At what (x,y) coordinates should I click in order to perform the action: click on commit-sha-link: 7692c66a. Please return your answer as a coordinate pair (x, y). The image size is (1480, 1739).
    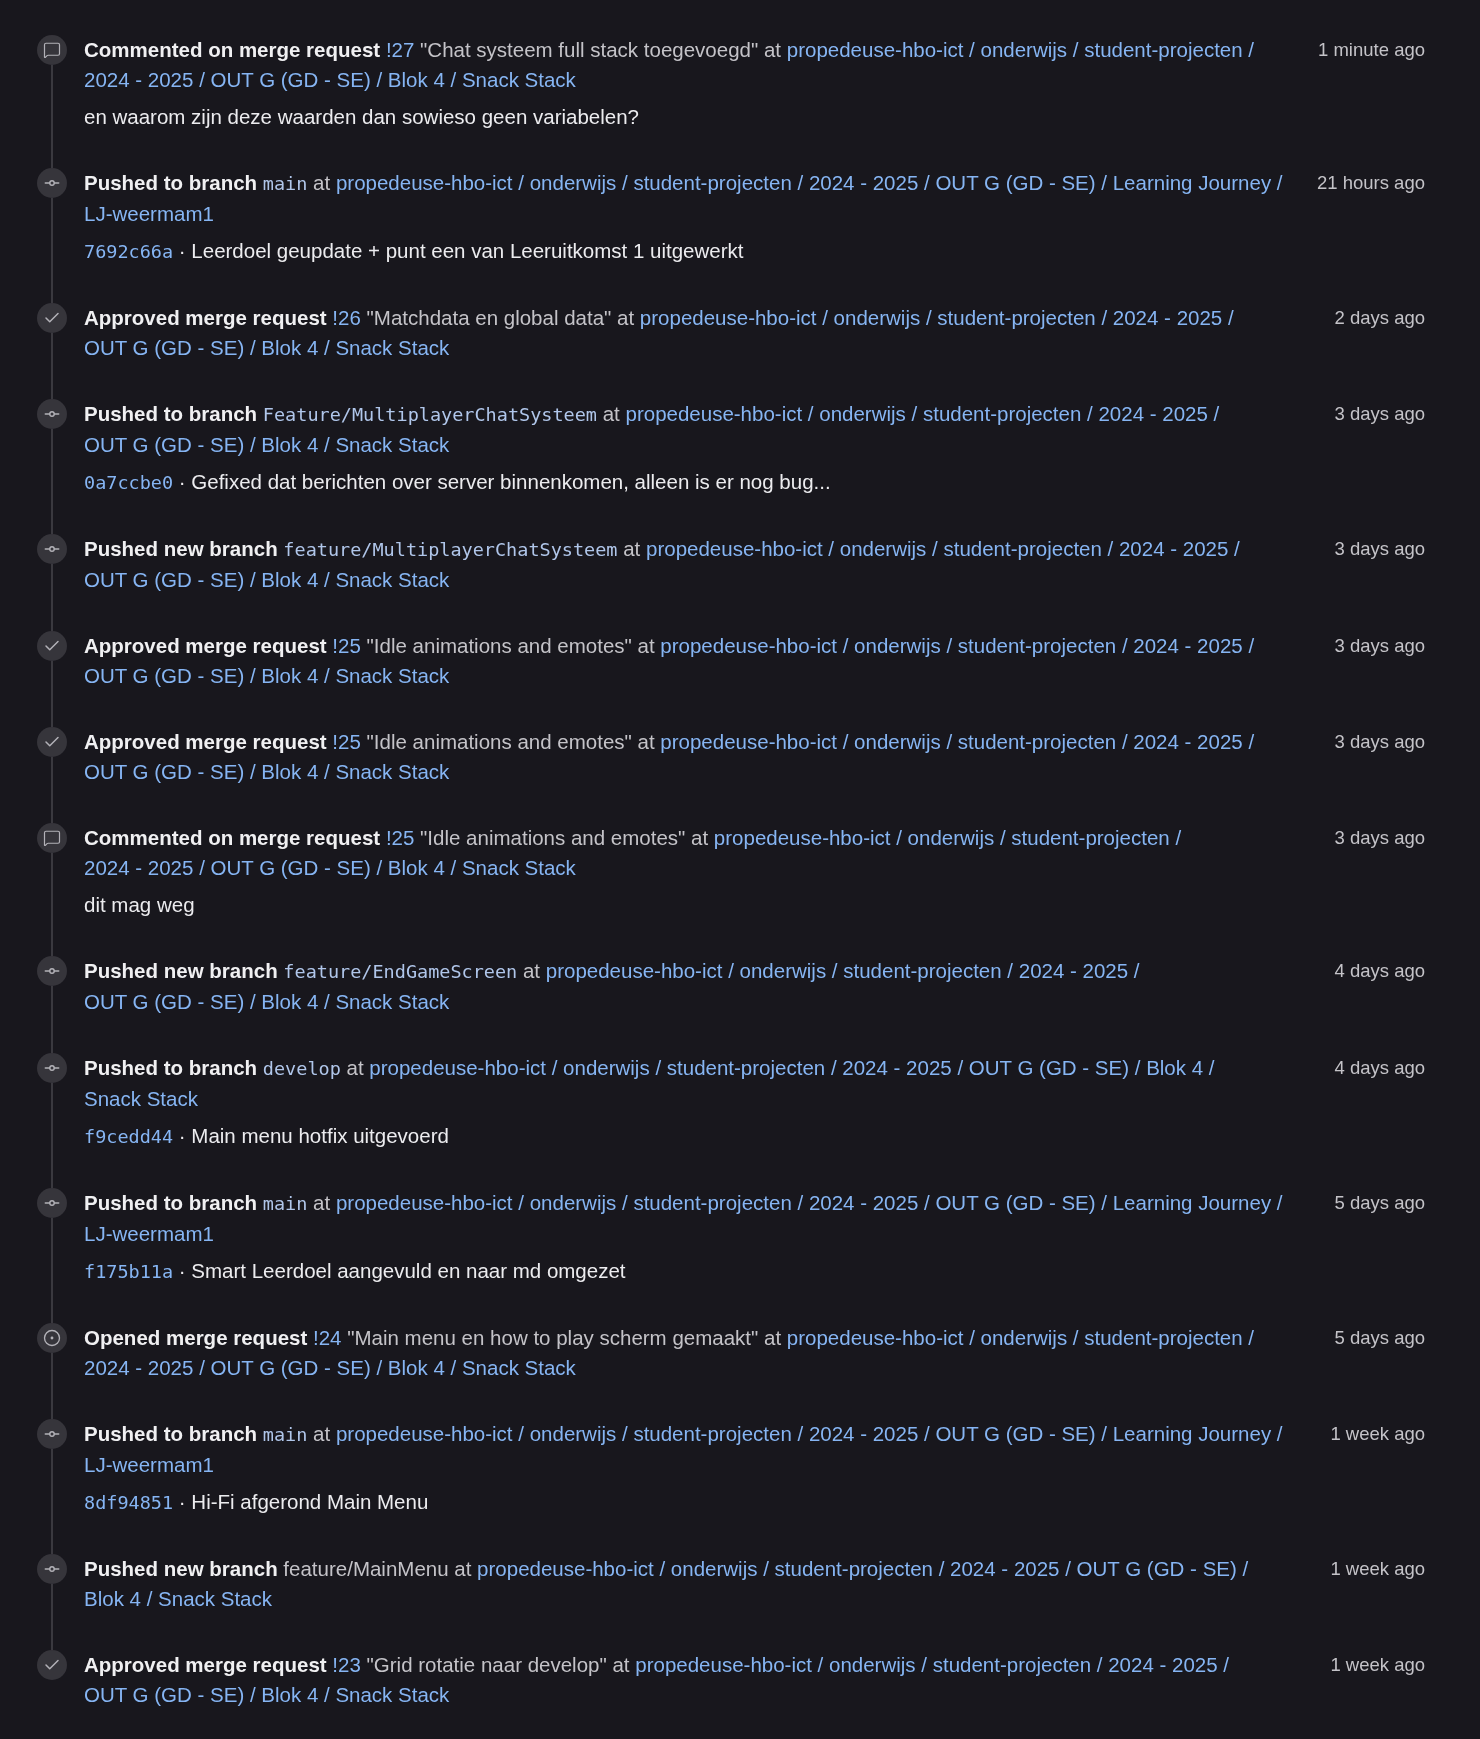
    Looking at the image, I should click on (129, 251).